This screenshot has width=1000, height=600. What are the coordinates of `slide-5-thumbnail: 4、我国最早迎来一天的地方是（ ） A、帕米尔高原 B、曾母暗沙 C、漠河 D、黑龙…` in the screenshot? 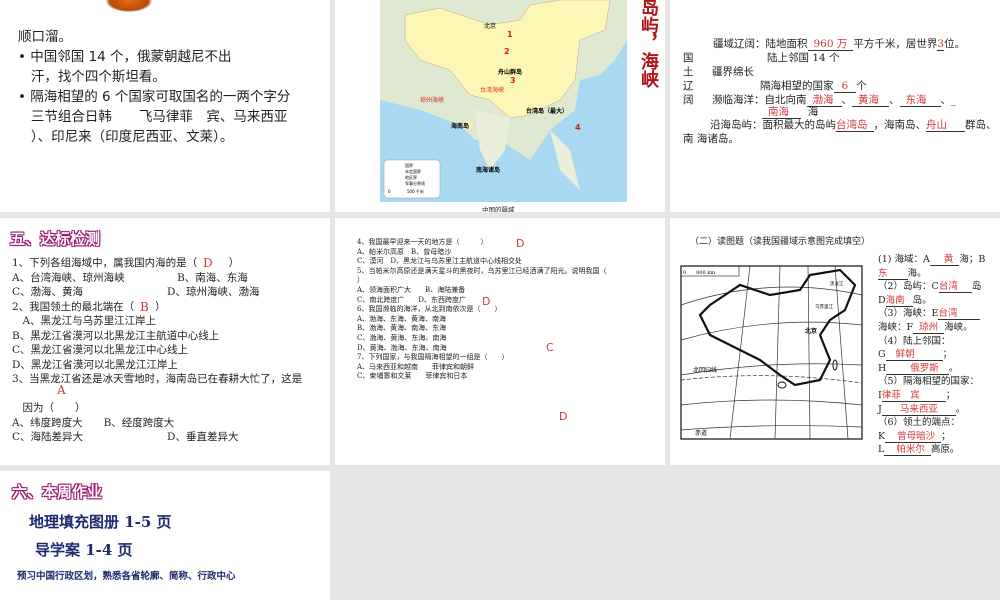 It's located at (500, 341).